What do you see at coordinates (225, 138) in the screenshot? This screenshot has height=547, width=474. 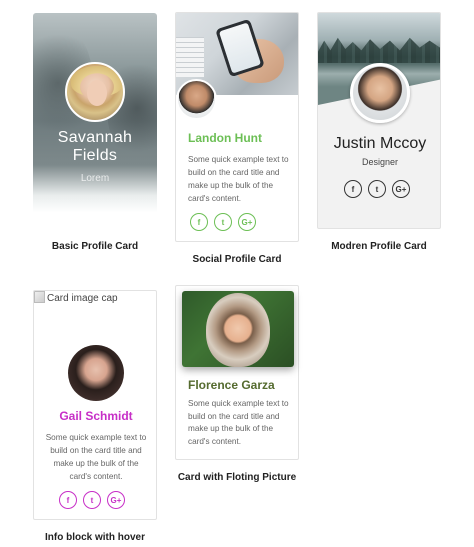 I see `profile-name: Landon Hunt` at bounding box center [225, 138].